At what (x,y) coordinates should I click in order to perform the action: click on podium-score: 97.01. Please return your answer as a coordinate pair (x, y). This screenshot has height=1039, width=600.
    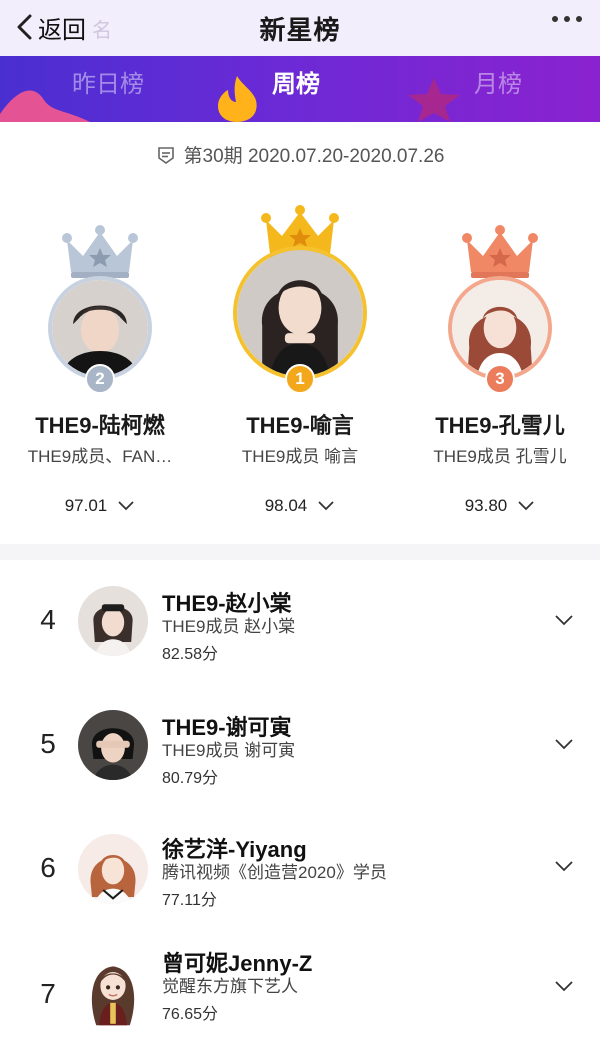
    Looking at the image, I should click on (100, 506).